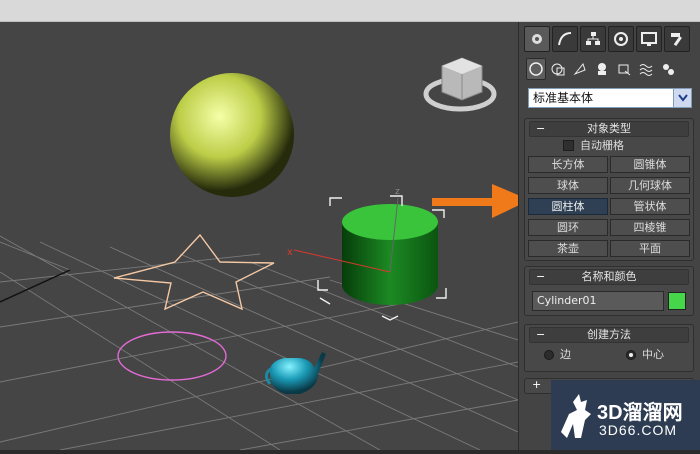  Describe the element at coordinates (390, 254) in the screenshot. I see `cylinder-object` at that location.